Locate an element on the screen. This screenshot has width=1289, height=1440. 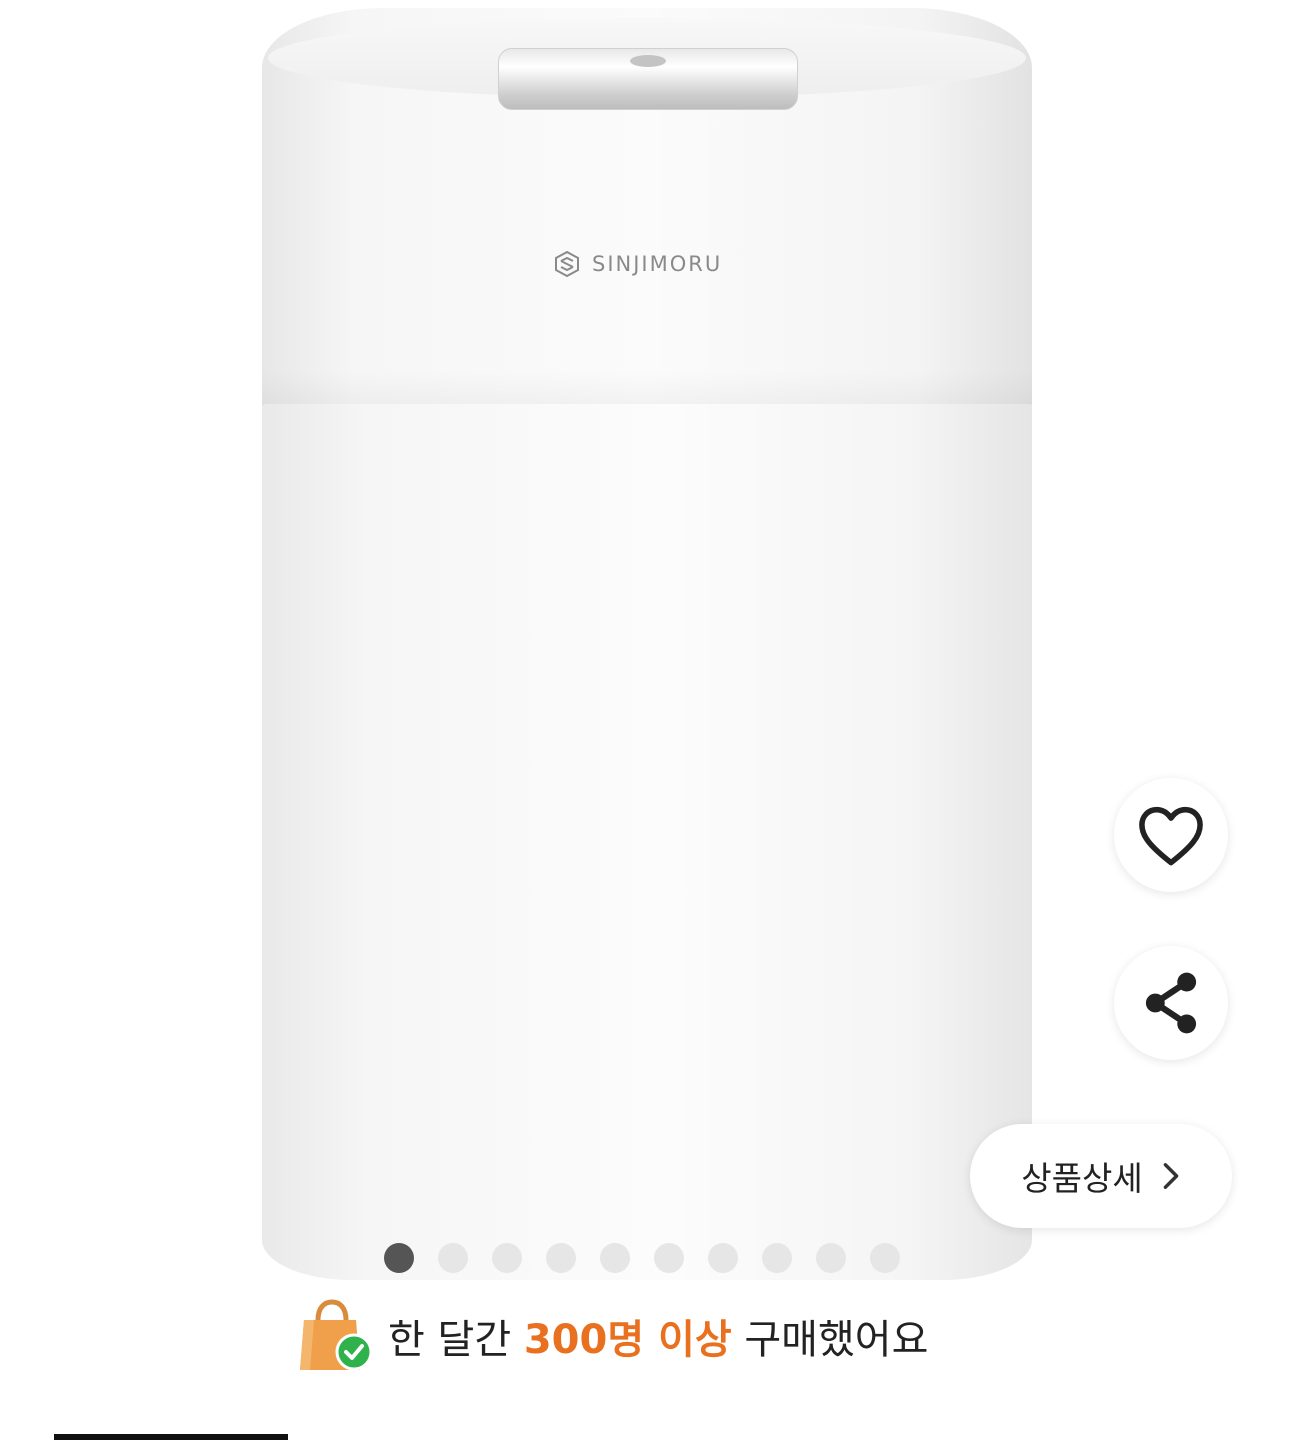
purchase-count-banner: 한 달간 300명 이상 구매했어요 is located at coordinates (612, 1336).